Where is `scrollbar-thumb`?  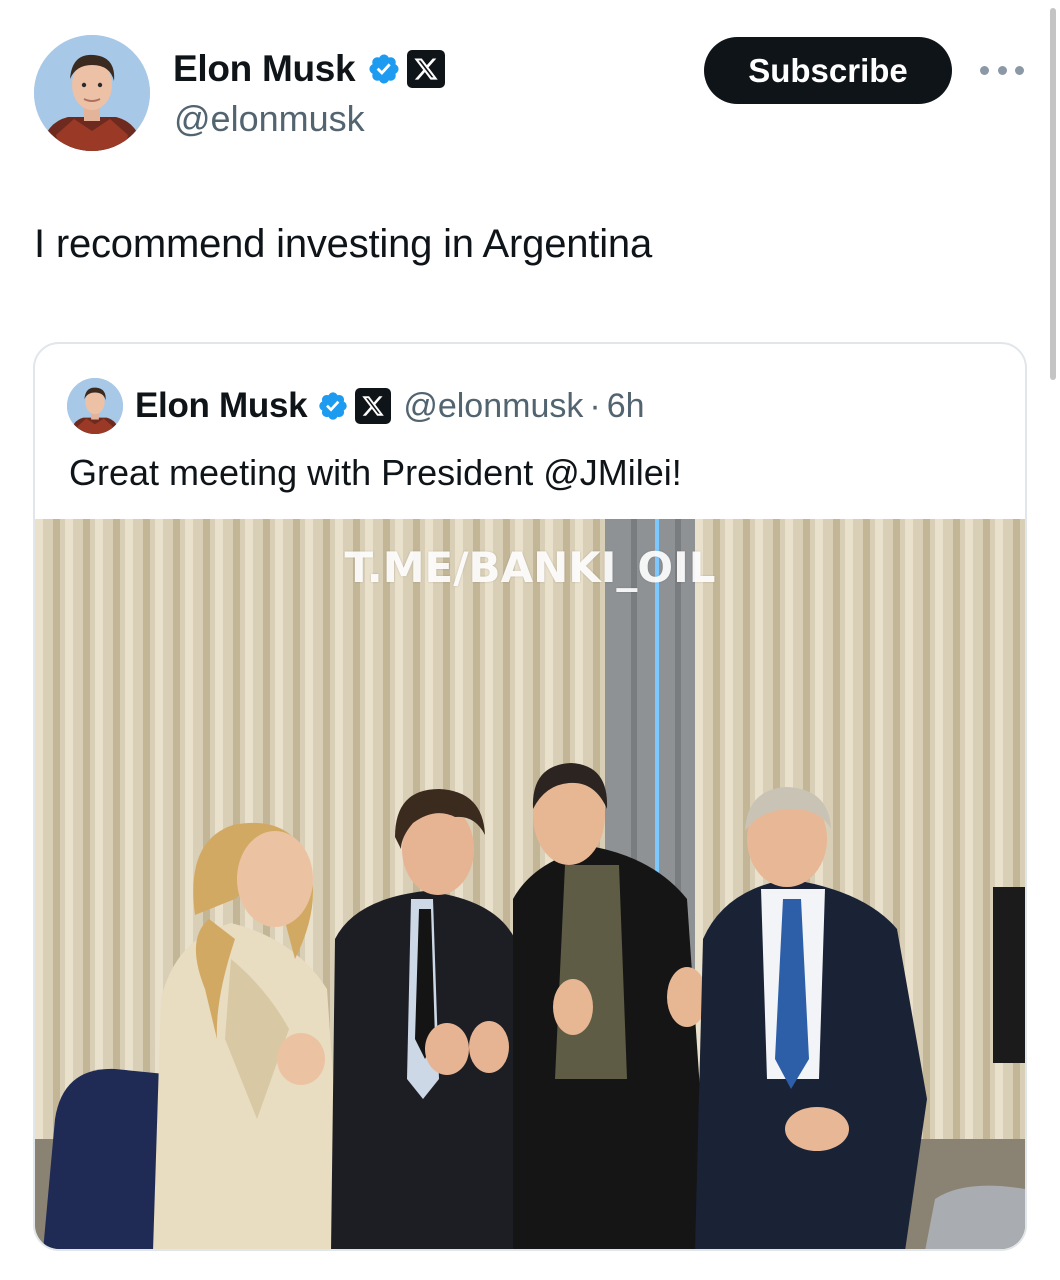
scrollbar-thumb is located at coordinates (1053, 194).